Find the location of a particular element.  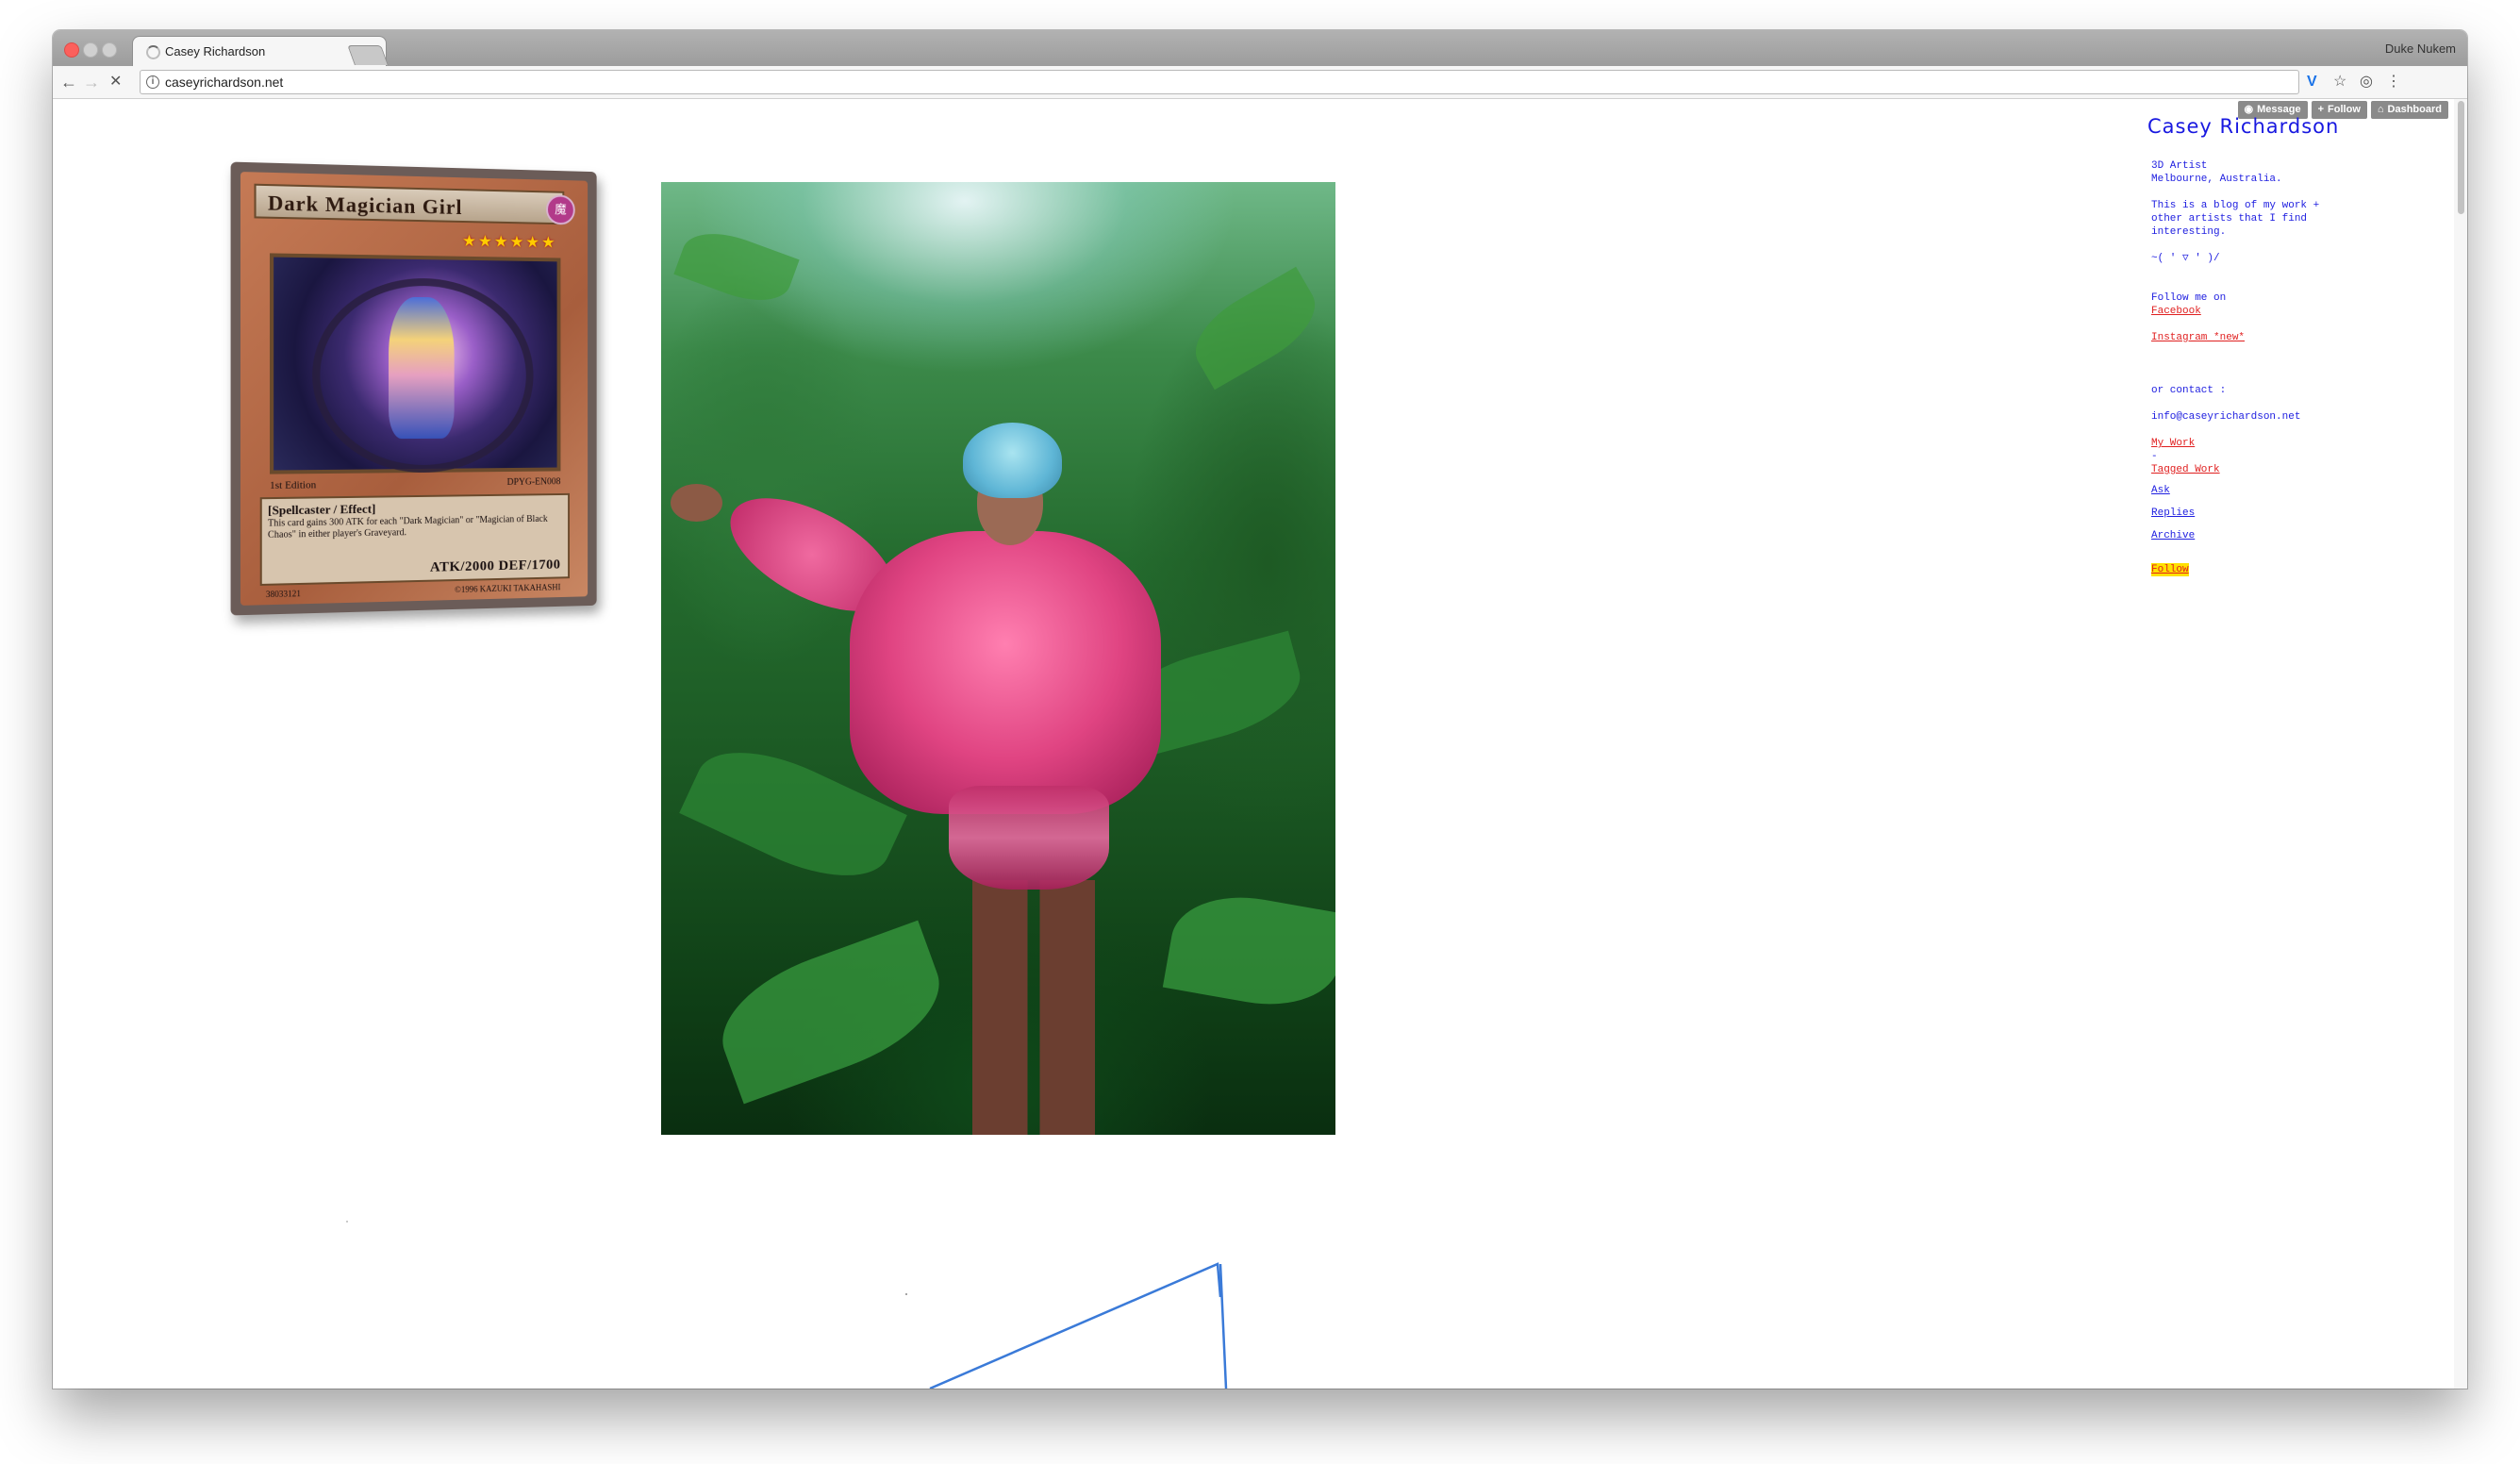

dashboard-label: Dashboard is located at coordinates (2415, 110).